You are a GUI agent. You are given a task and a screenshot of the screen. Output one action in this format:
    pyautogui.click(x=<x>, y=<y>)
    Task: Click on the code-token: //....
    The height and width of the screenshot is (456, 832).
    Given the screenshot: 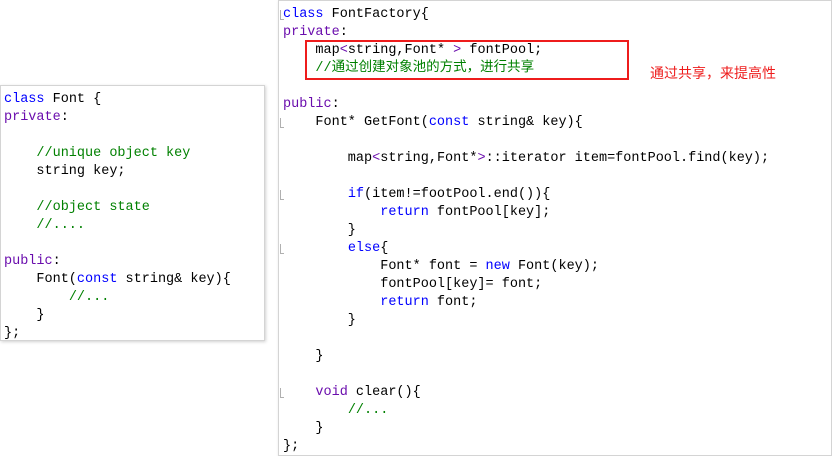 What is the action you would take?
    pyautogui.click(x=61, y=225)
    